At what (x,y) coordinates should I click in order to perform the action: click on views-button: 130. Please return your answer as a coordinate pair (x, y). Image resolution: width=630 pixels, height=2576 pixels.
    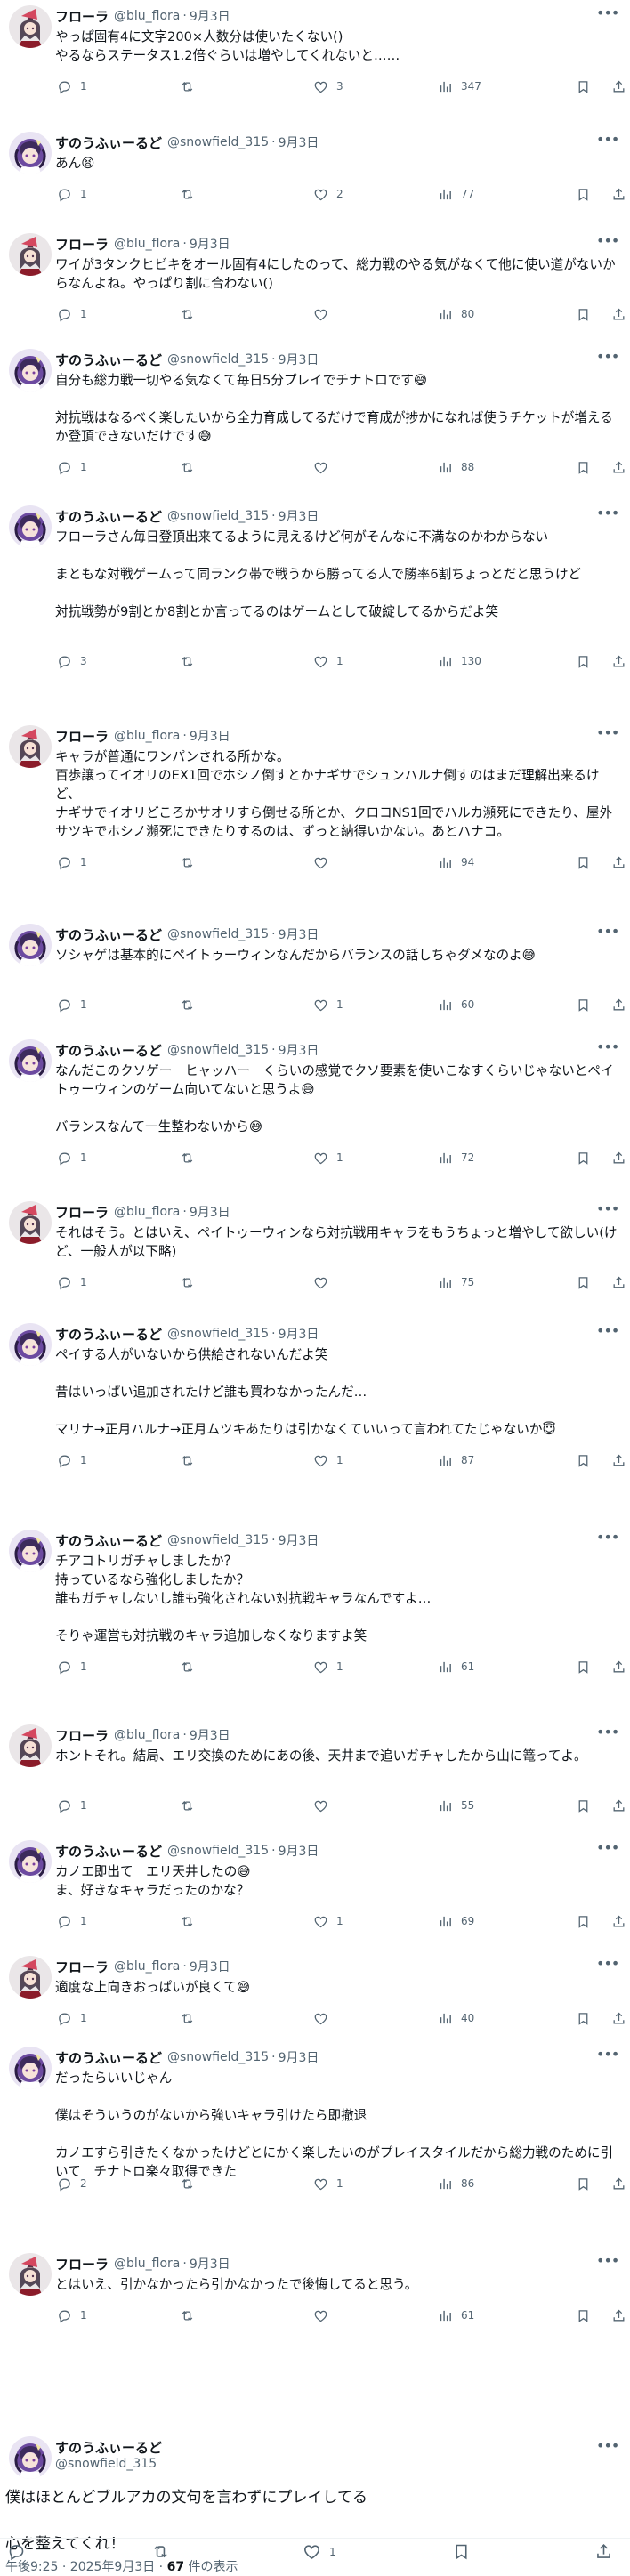
    Looking at the image, I should click on (459, 661).